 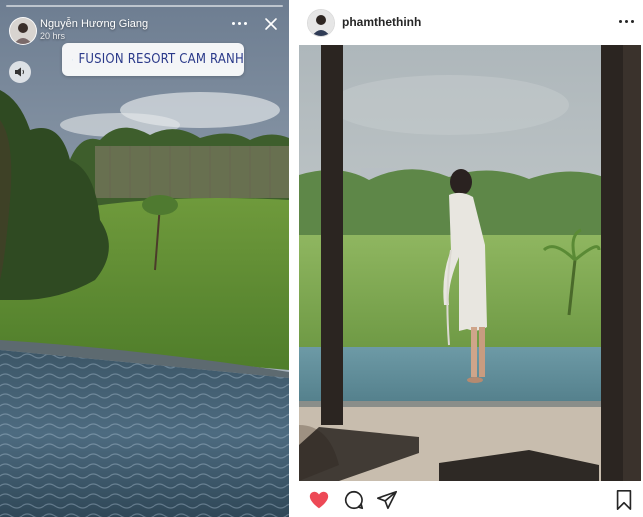 I want to click on location-label: FUSION RESORT CAM RANH, so click(x=161, y=59).